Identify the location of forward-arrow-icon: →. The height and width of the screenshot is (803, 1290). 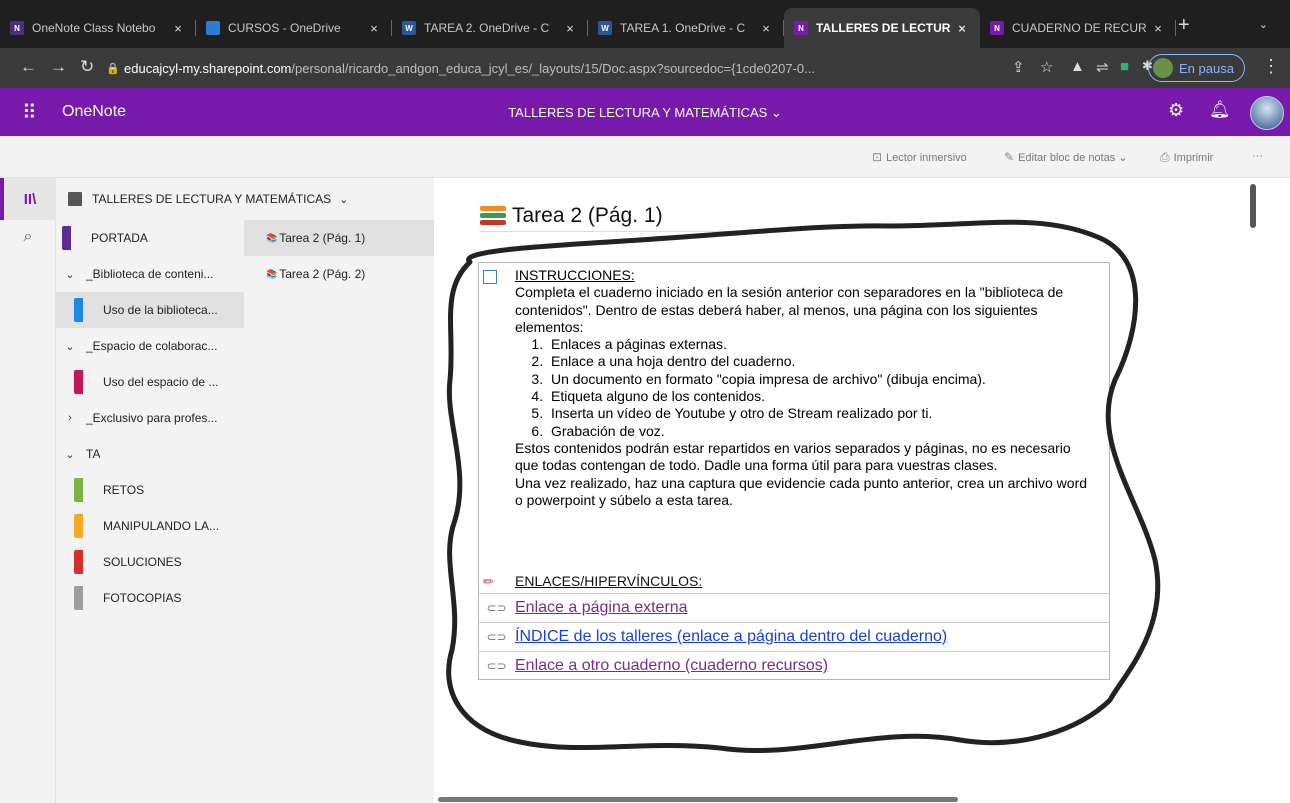
(58, 67).